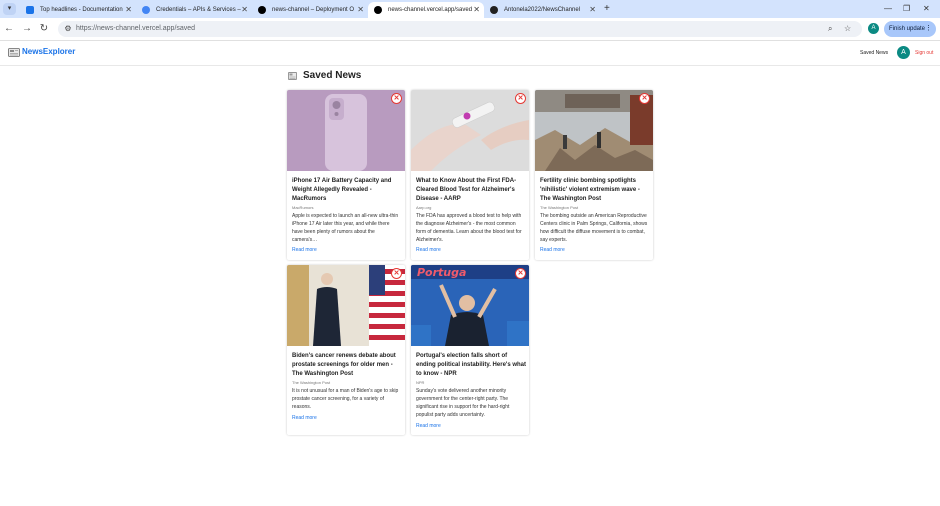 The height and width of the screenshot is (506, 940). Describe the element at coordinates (906, 9) in the screenshot. I see `restore-icon: ❐` at that location.